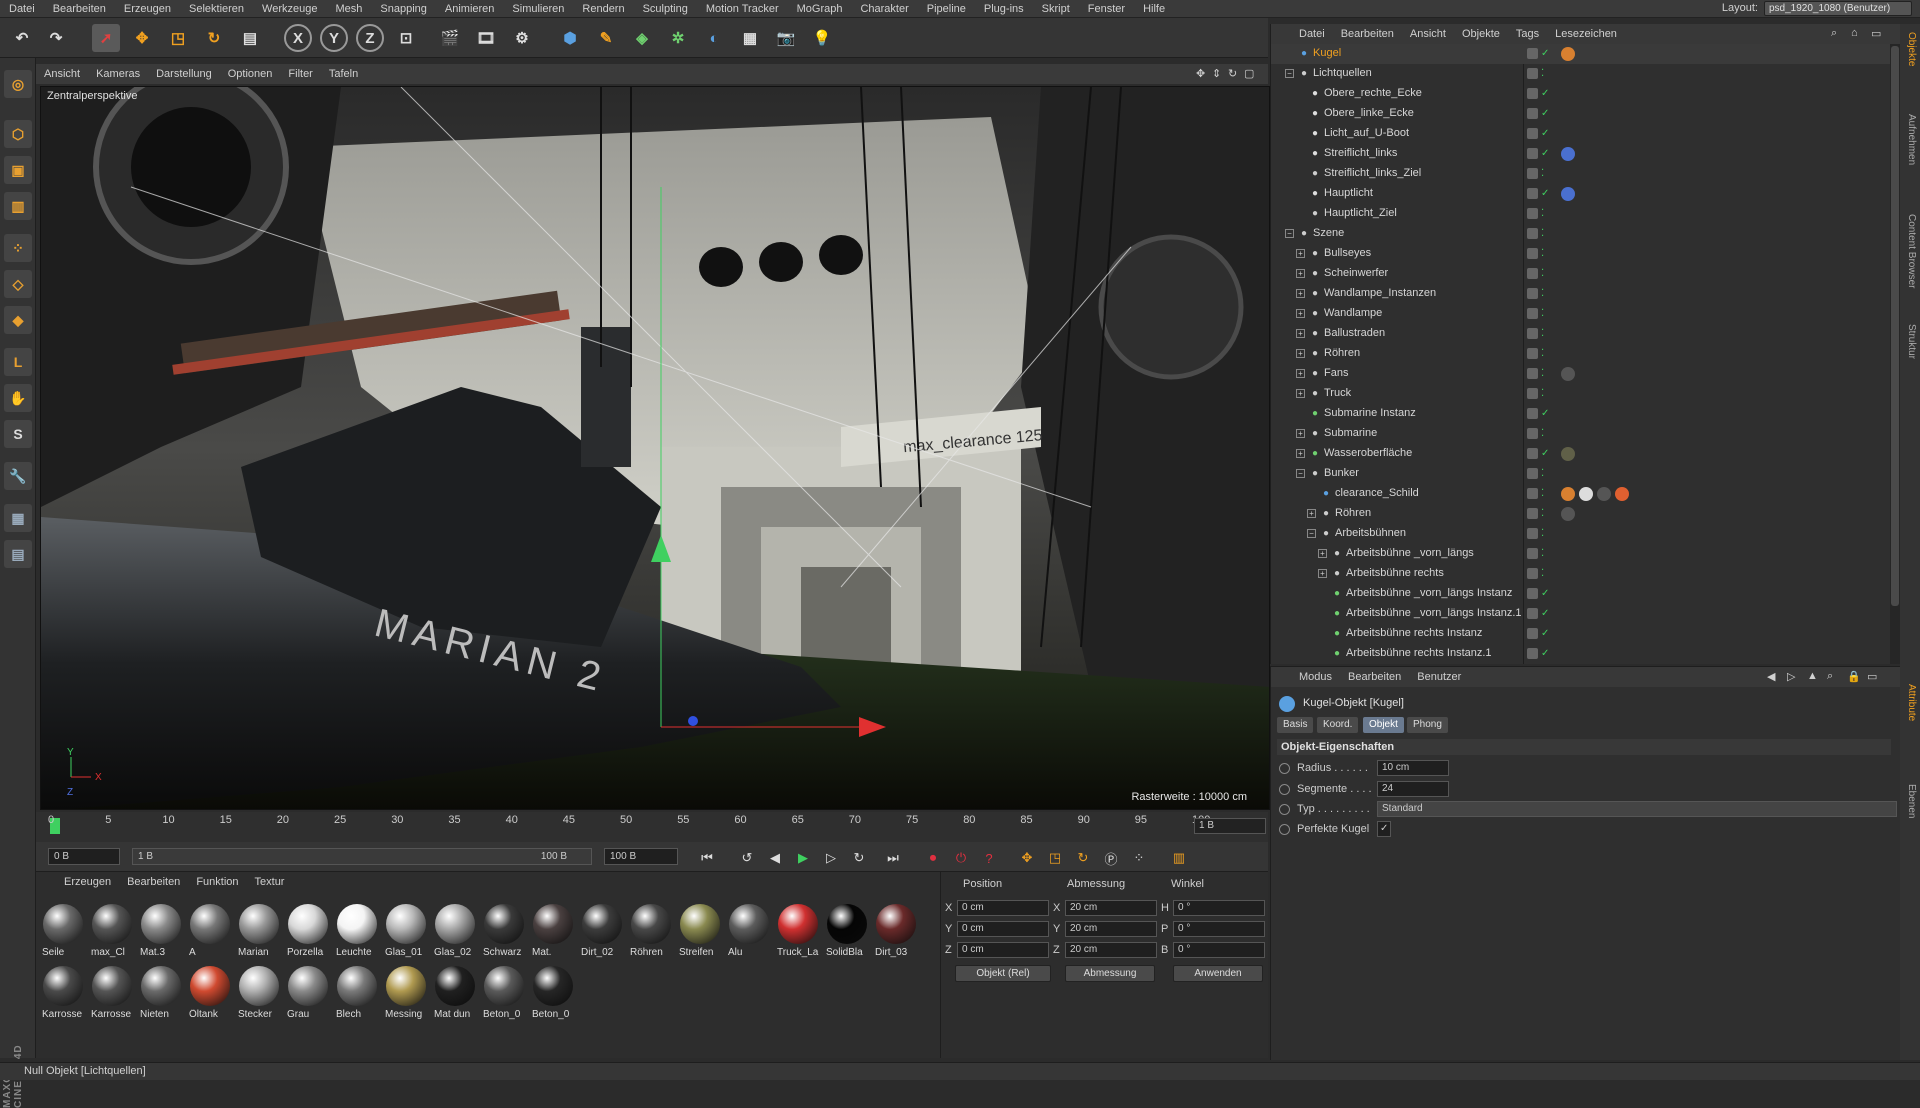 The image size is (1920, 1108). I want to click on object-row: − ● Bunker ⁚, so click(1581, 474).